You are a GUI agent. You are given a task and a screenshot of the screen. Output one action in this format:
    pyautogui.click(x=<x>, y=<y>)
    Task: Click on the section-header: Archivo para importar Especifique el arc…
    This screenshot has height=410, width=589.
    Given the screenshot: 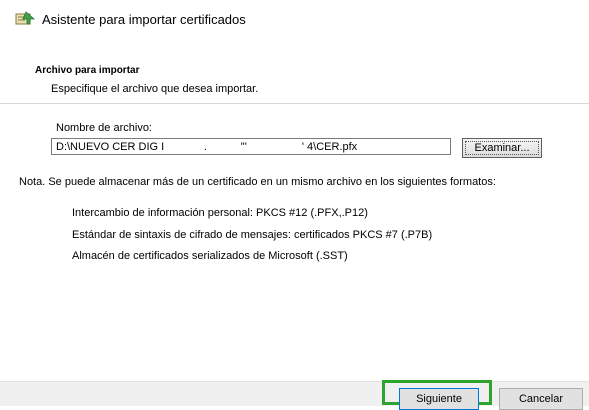 What is the action you would take?
    pyautogui.click(x=294, y=83)
    